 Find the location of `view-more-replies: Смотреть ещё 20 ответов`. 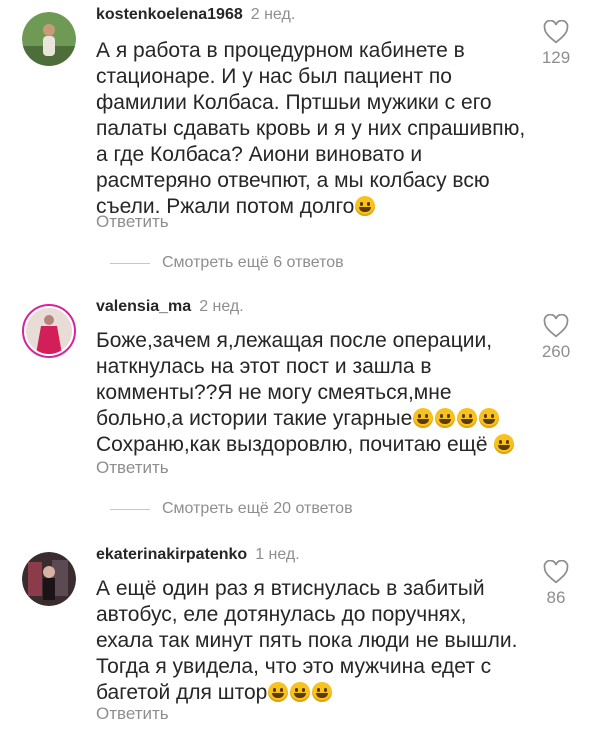

view-more-replies: Смотреть ещё 20 ответов is located at coordinates (231, 509).